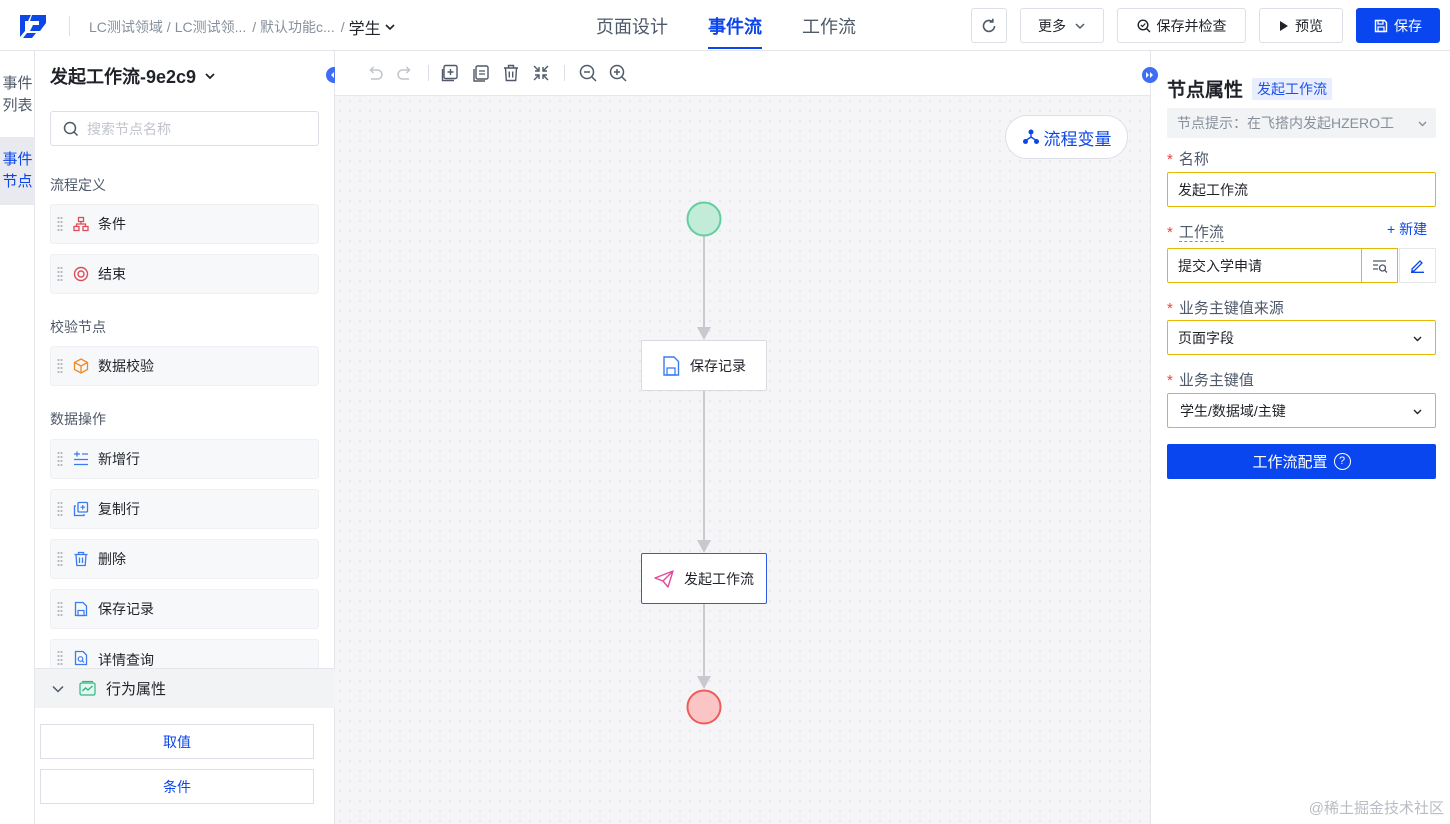 Image resolution: width=1450 pixels, height=824 pixels. I want to click on breadcrumb-current: 学生, so click(365, 27).